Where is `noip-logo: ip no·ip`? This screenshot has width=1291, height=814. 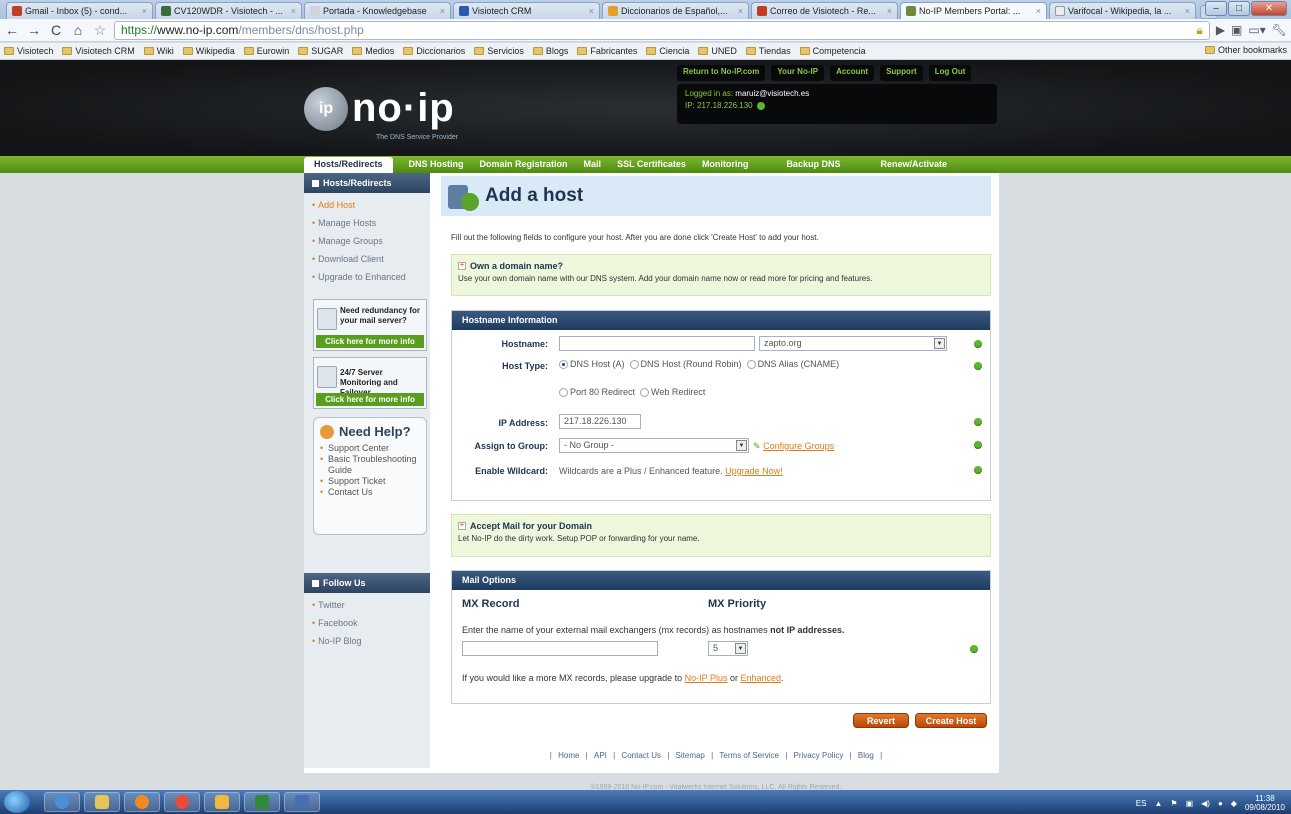 noip-logo: ip no·ip is located at coordinates (379, 108).